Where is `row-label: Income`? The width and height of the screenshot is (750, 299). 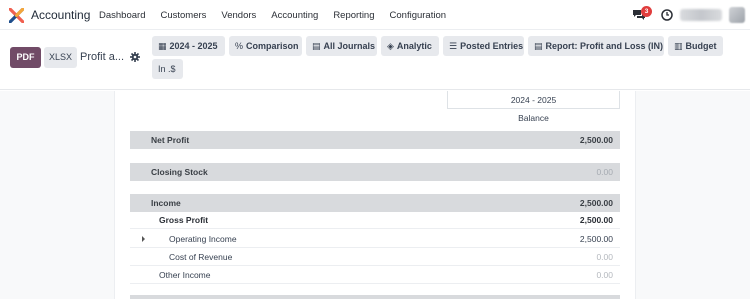 row-label: Income is located at coordinates (166, 203).